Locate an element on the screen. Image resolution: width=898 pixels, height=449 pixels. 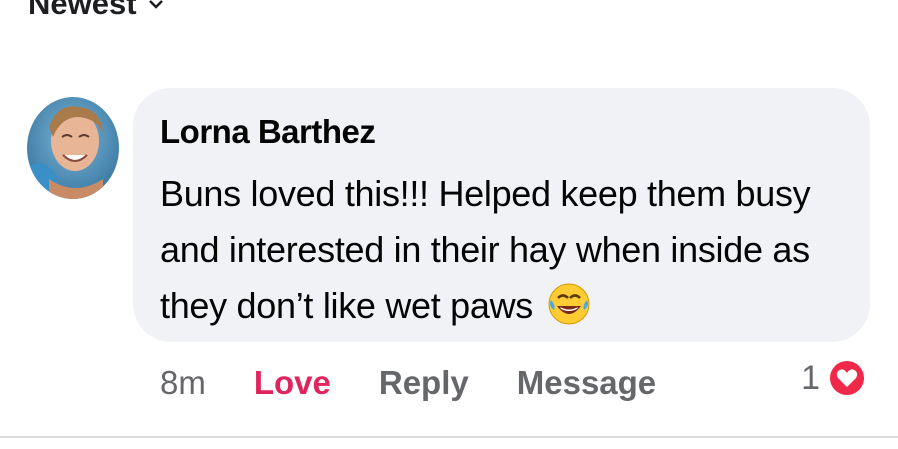
reply-button: Reply is located at coordinates (424, 383).